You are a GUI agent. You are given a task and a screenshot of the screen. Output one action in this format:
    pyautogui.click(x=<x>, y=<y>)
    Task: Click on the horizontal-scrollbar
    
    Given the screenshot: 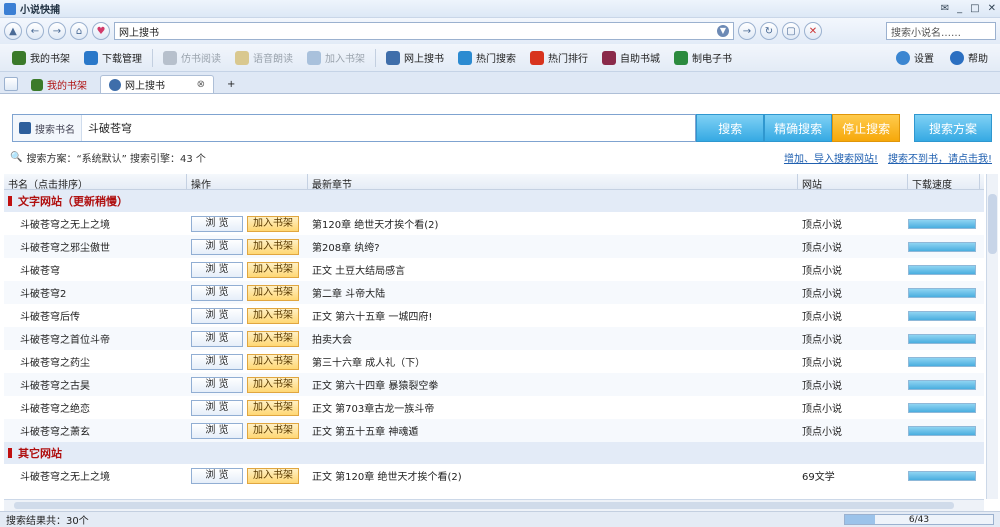 What is the action you would take?
    pyautogui.click(x=494, y=505)
    